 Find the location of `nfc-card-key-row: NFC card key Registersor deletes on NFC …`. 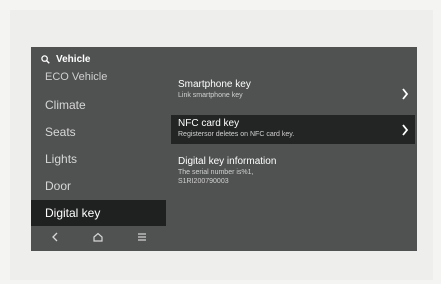

nfc-card-key-row: NFC card key Registersor deletes on NFC … is located at coordinates (293, 129).